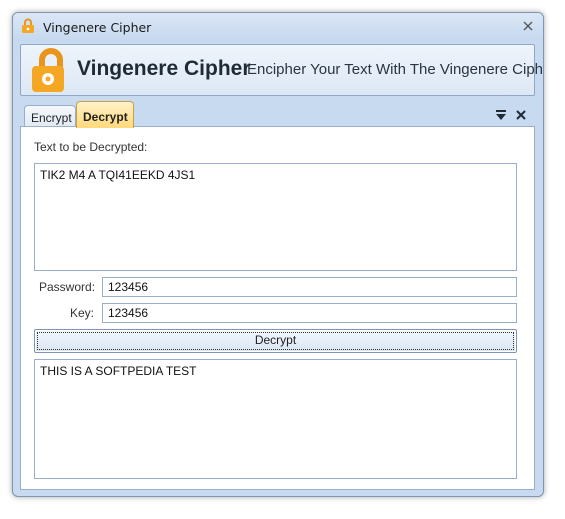 The image size is (565, 519). What do you see at coordinates (528, 26) in the screenshot?
I see `close-icon` at bounding box center [528, 26].